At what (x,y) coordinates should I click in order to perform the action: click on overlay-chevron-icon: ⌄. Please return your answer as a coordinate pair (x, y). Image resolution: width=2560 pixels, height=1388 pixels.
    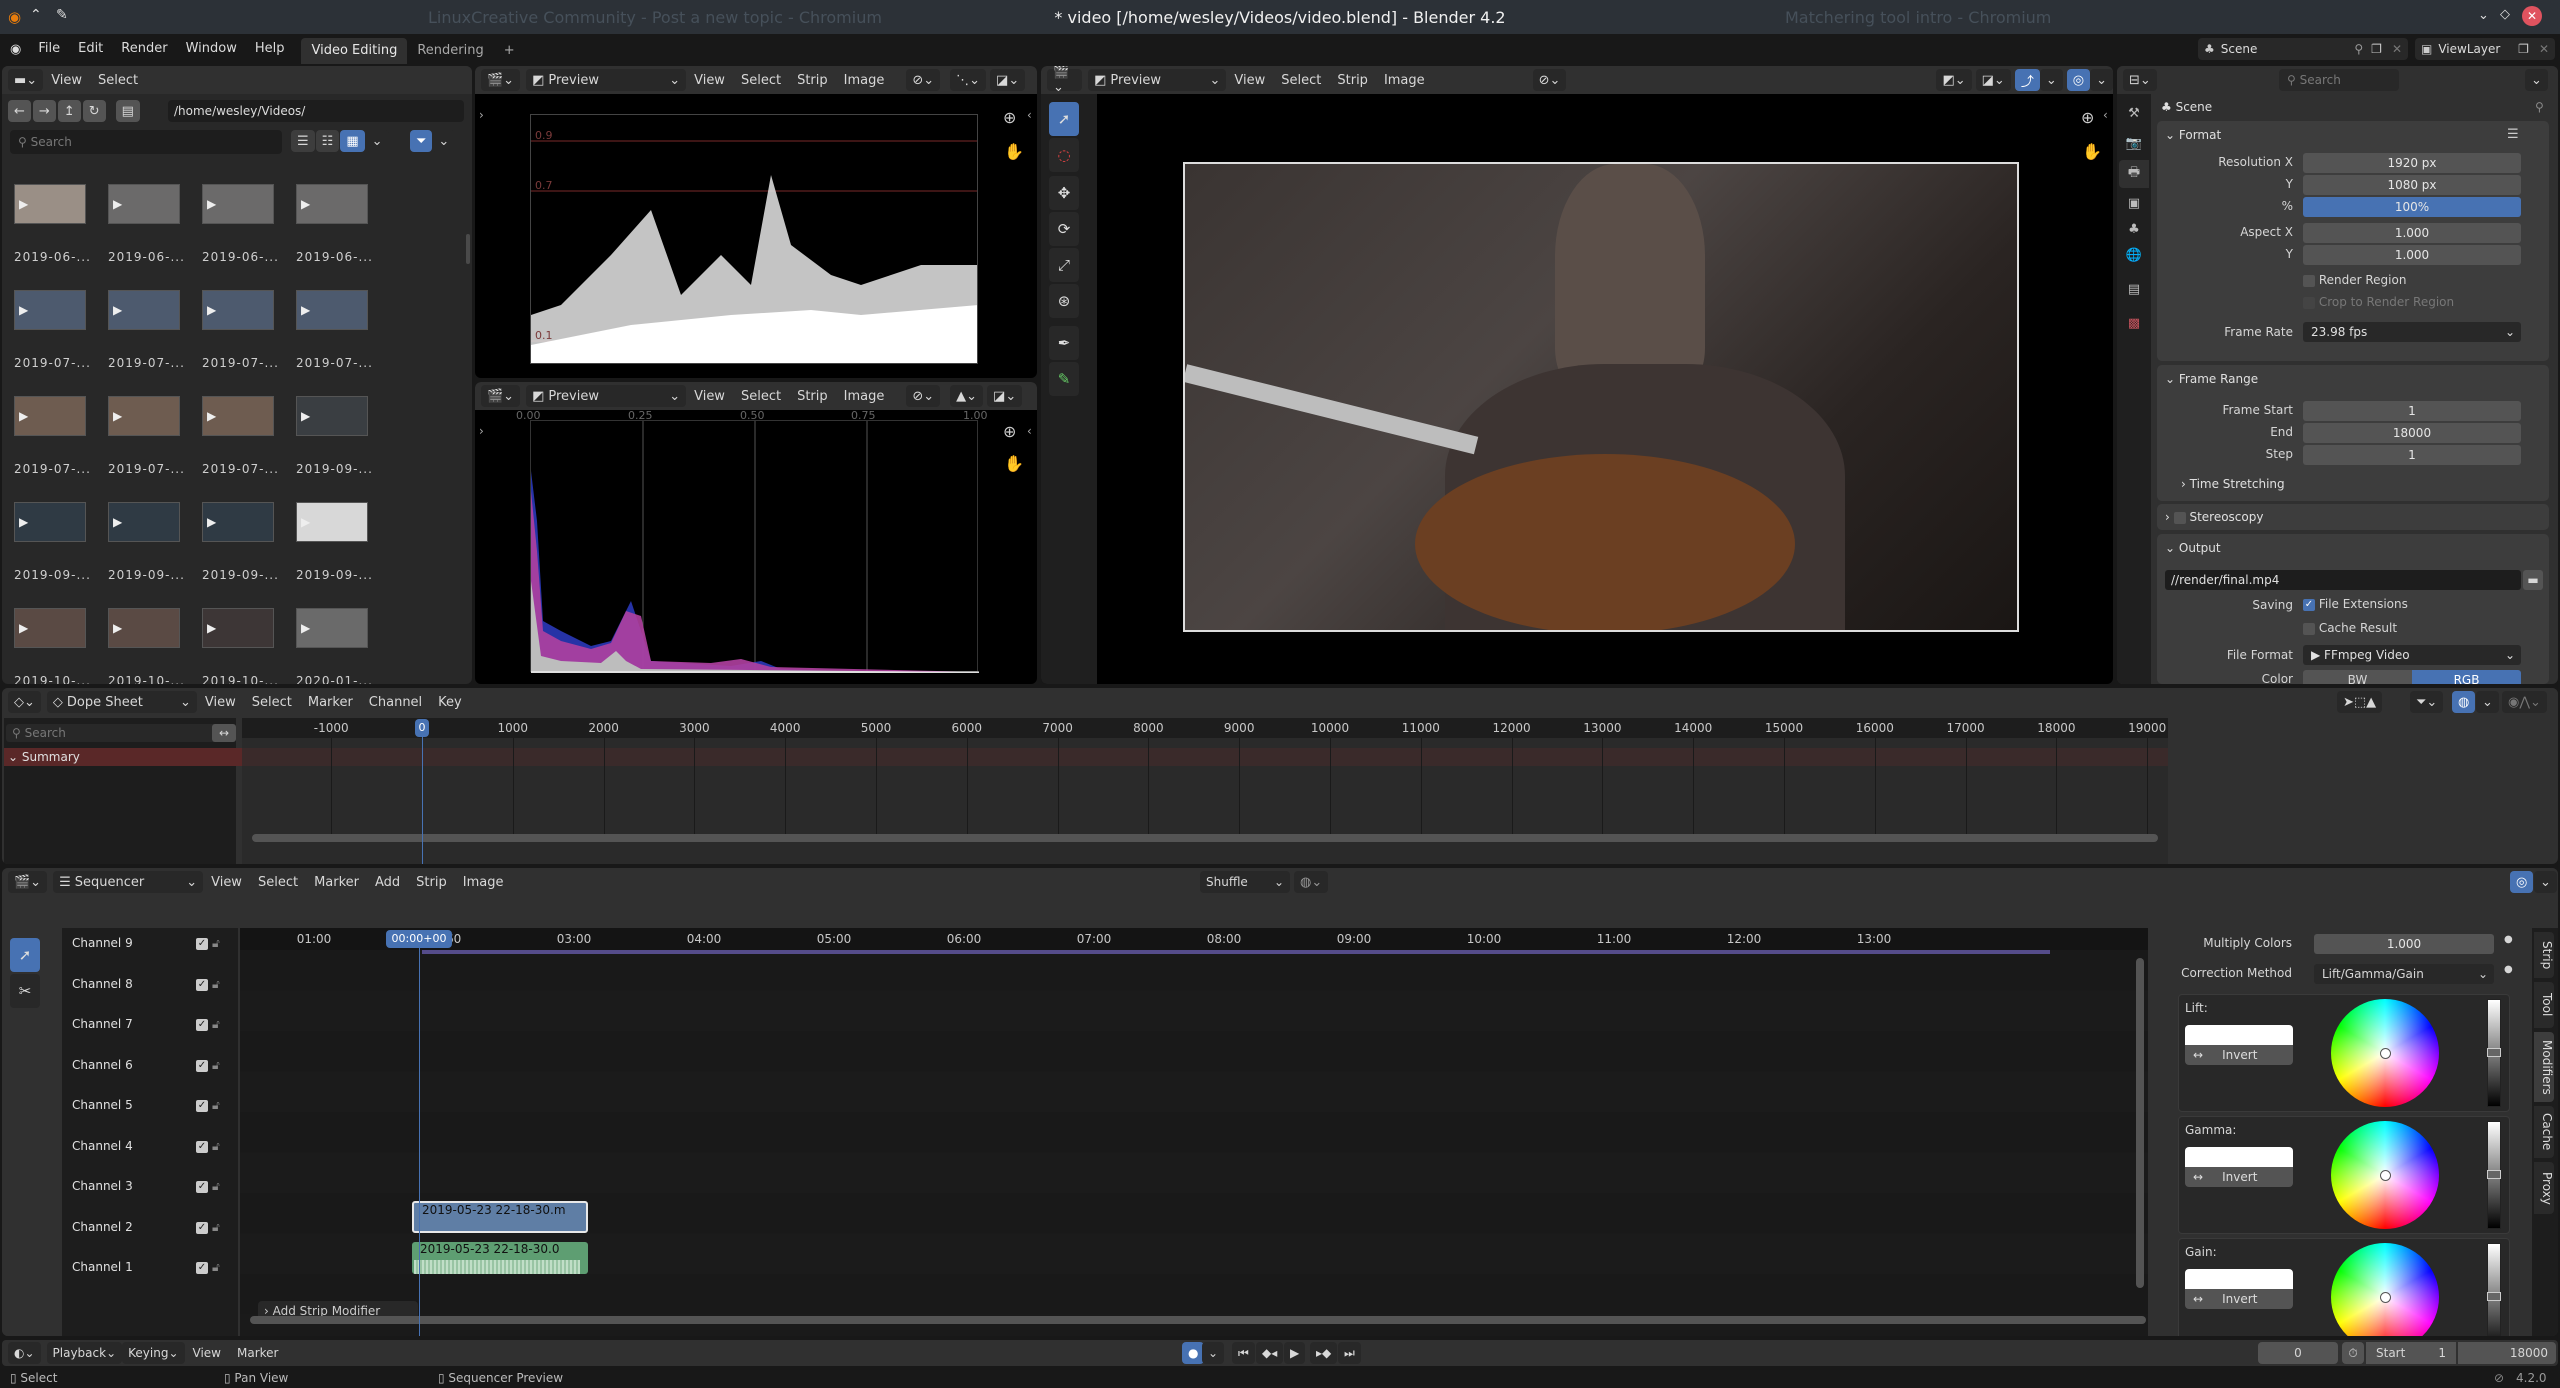
    Looking at the image, I should click on (2101, 80).